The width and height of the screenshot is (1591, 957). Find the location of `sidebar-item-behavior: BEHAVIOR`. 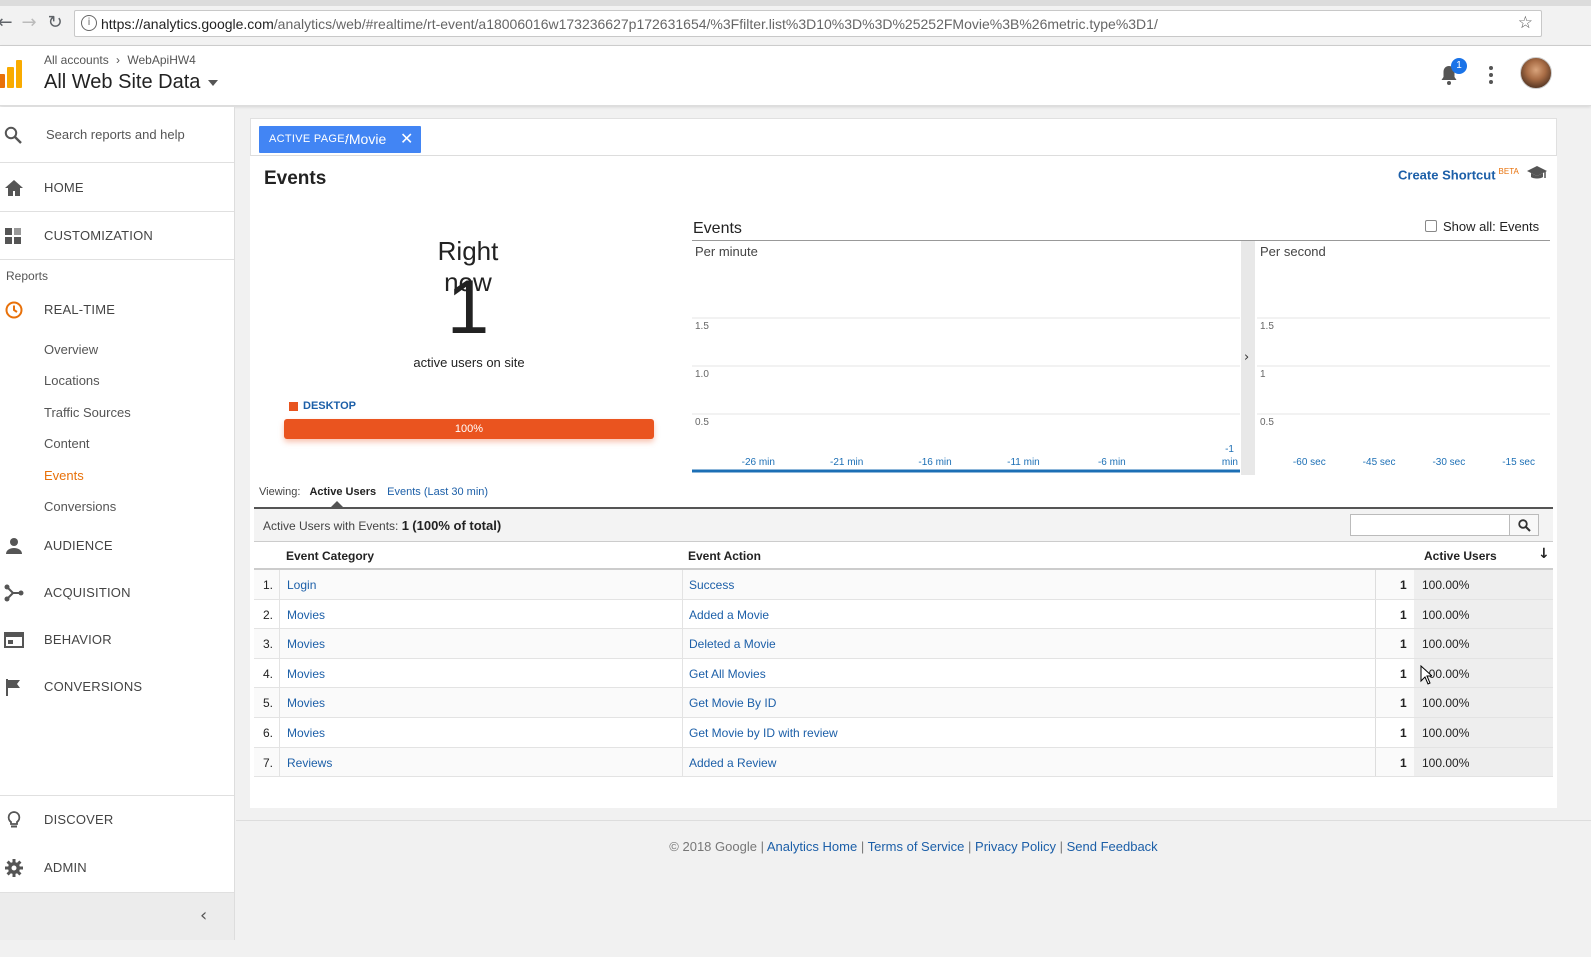

sidebar-item-behavior: BEHAVIOR is located at coordinates (117, 640).